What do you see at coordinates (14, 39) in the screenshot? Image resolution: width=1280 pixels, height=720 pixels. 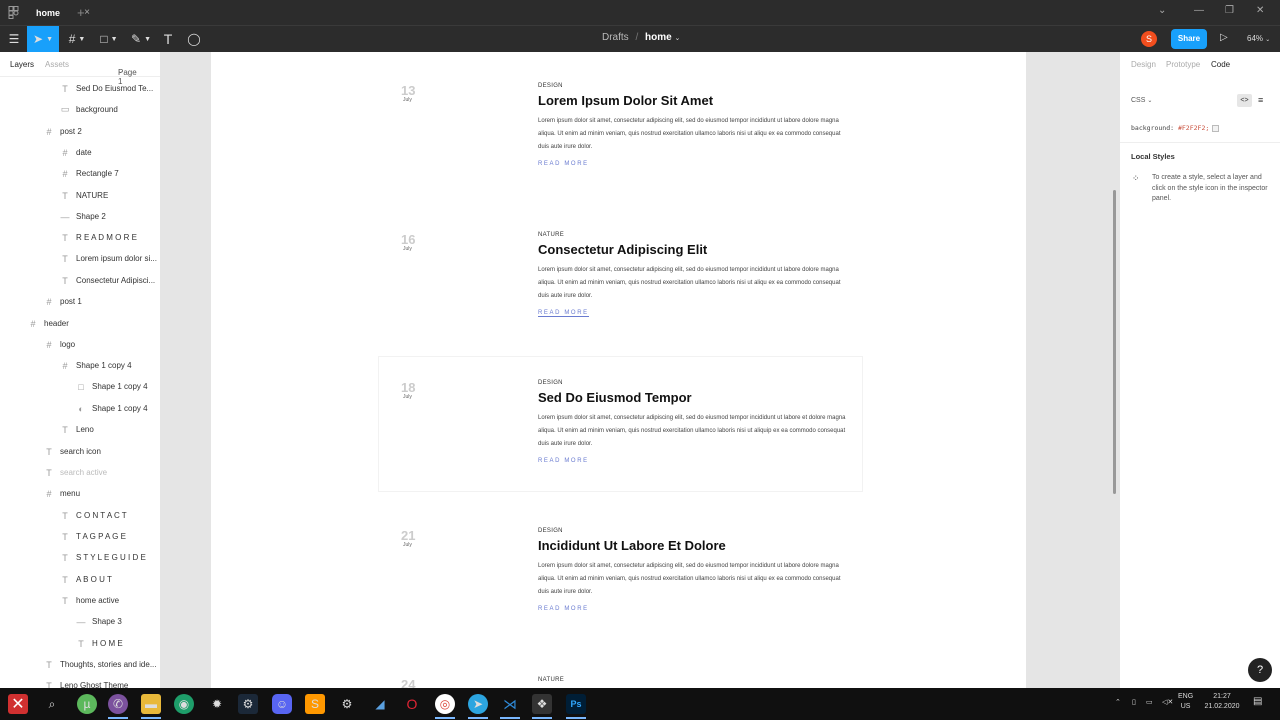 I see `main-menu-icon: ☰` at bounding box center [14, 39].